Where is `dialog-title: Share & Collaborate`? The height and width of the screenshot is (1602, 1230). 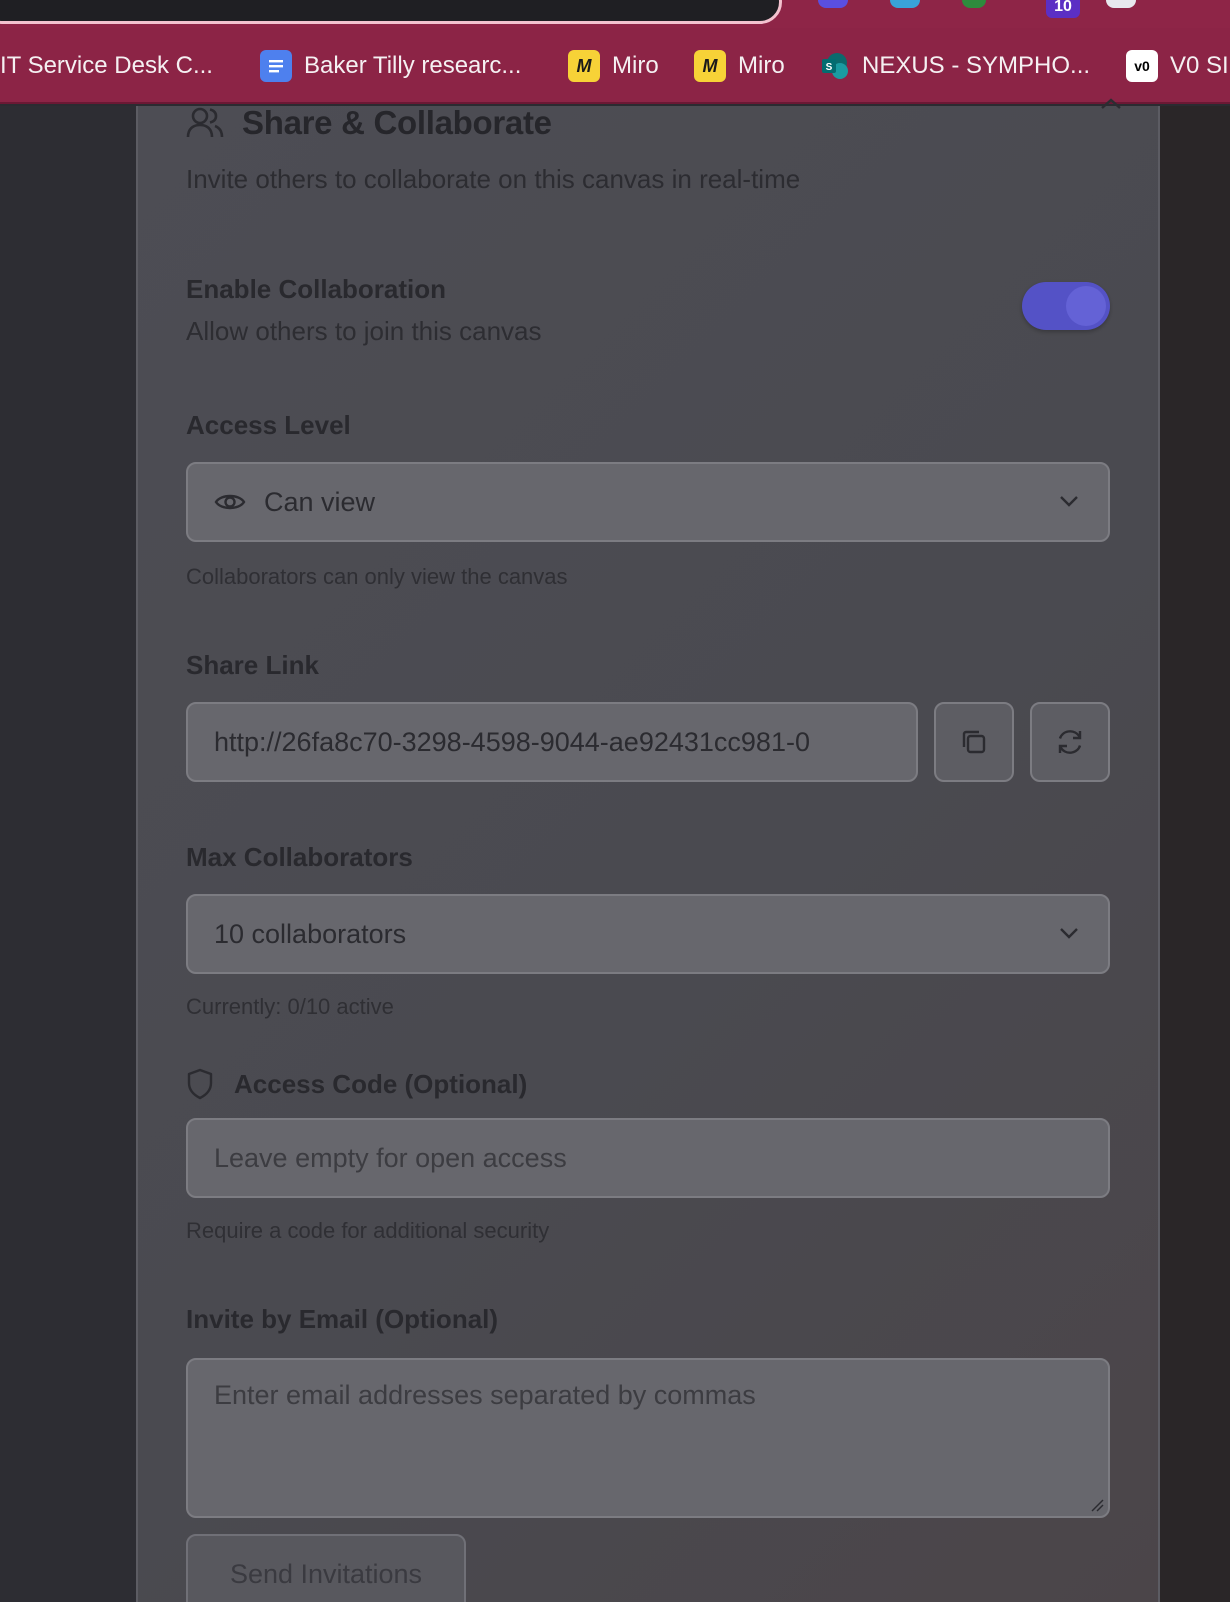
dialog-title: Share & Collaborate is located at coordinates (397, 122).